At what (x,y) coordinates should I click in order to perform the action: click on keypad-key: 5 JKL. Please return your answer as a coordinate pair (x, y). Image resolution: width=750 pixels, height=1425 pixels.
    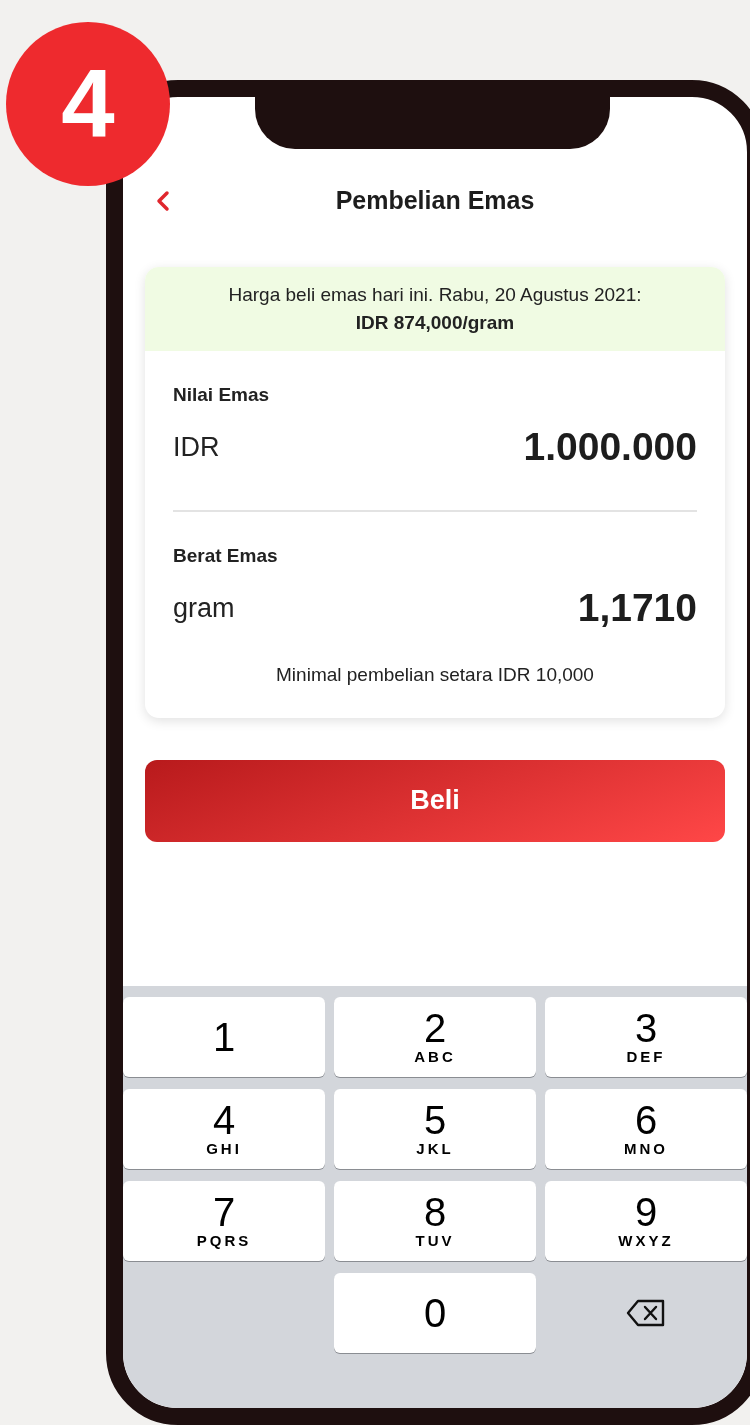
    Looking at the image, I should click on (435, 1129).